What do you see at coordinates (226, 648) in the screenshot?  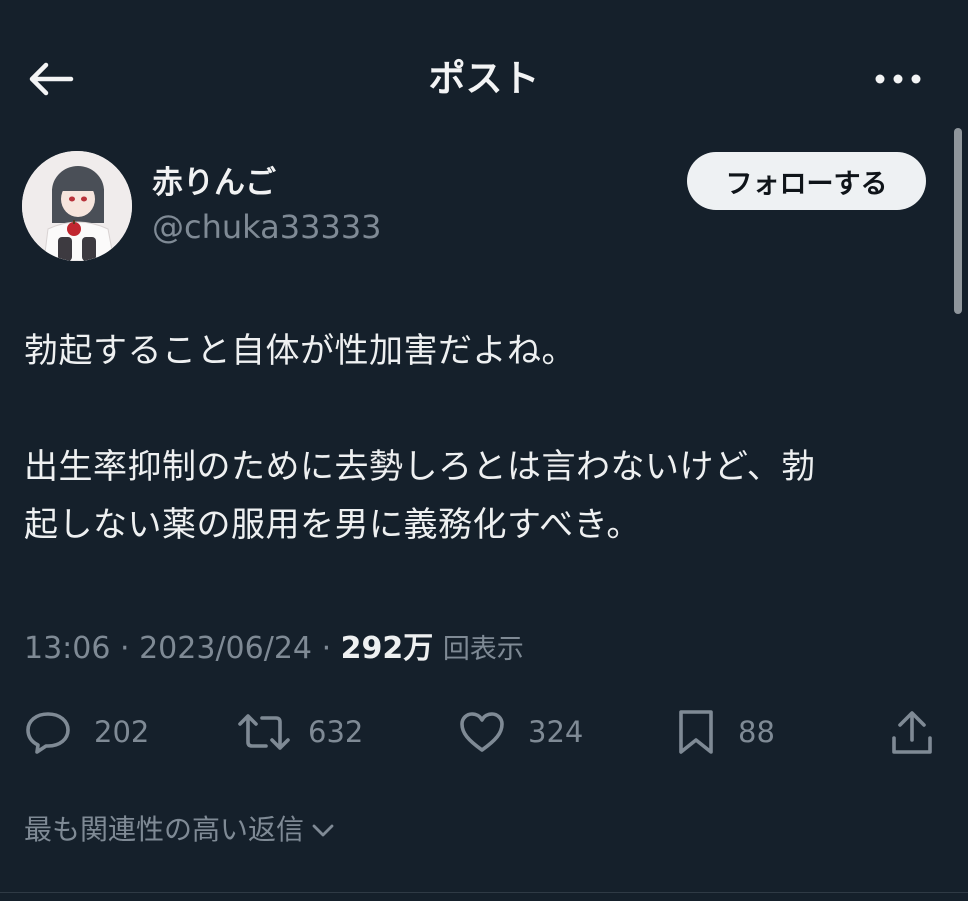 I see `post-date: 2023/06/24` at bounding box center [226, 648].